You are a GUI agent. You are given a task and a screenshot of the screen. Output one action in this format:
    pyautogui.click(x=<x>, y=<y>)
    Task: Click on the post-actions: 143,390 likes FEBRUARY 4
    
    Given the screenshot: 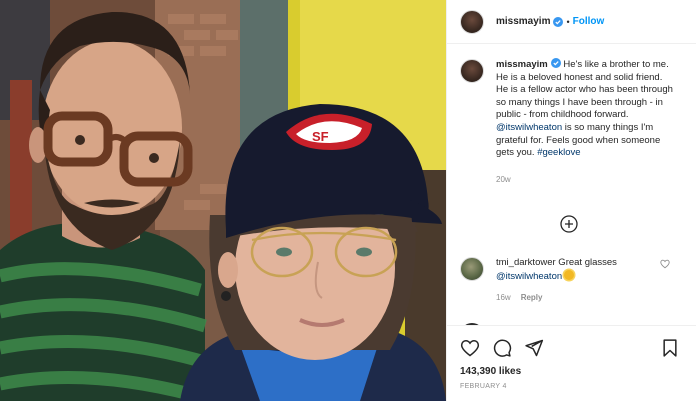 What is the action you would take?
    pyautogui.click(x=571, y=357)
    